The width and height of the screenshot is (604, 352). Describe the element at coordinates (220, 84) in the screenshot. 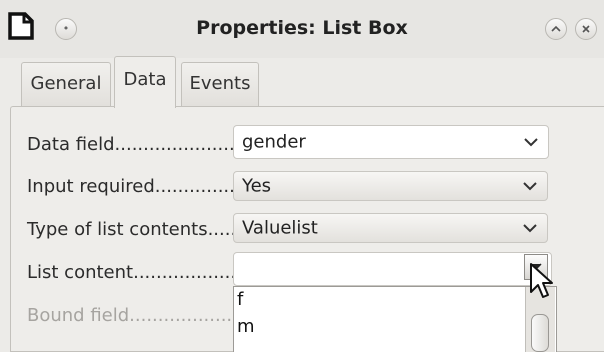

I see `tab-events: Events` at that location.